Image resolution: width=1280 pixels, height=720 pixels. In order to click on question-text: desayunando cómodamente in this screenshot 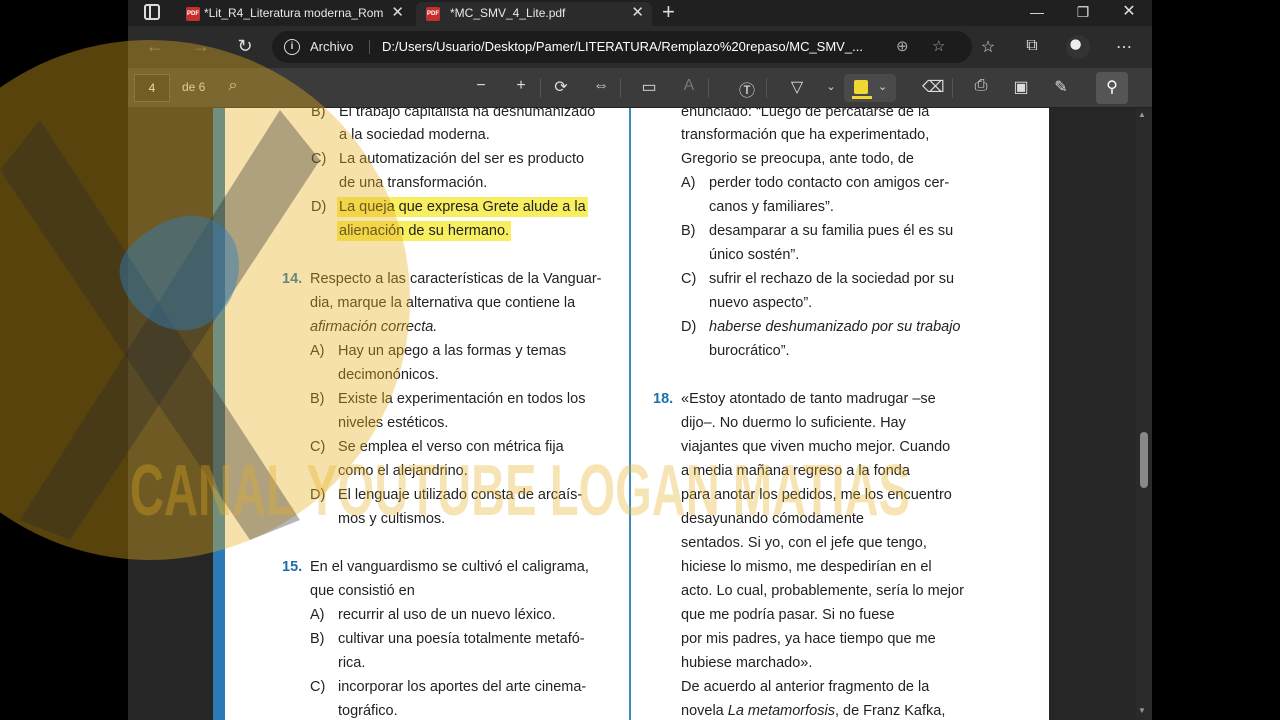, I will do `click(772, 519)`.